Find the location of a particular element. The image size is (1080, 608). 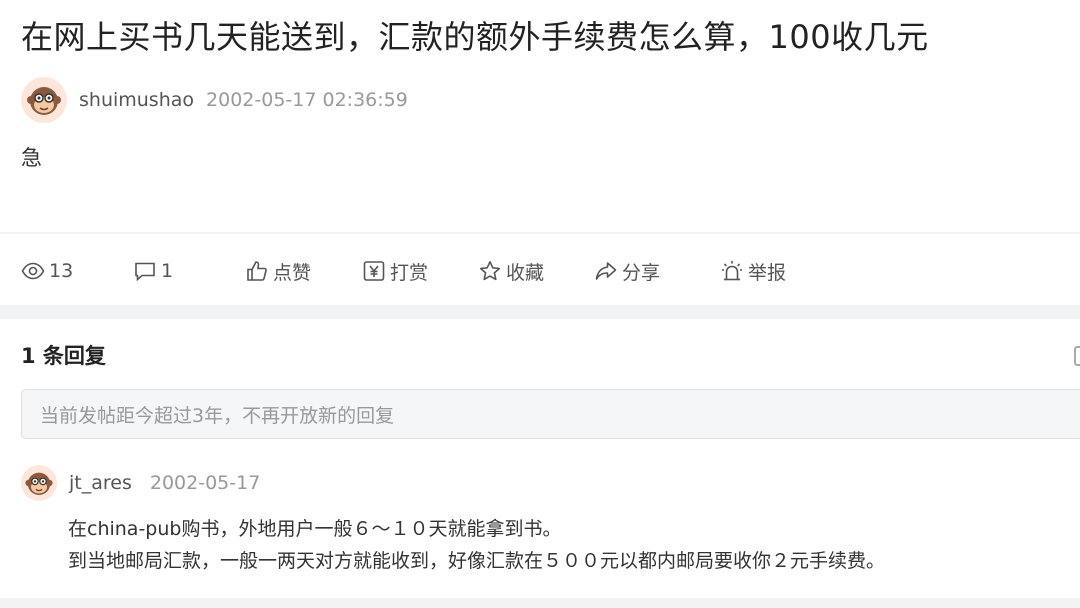

reply-author-row: jt_ares 2002-05-17 is located at coordinates (140, 483).